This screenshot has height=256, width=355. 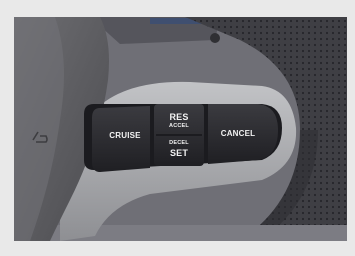 I want to click on accel-label: ACCEL, so click(x=179, y=126).